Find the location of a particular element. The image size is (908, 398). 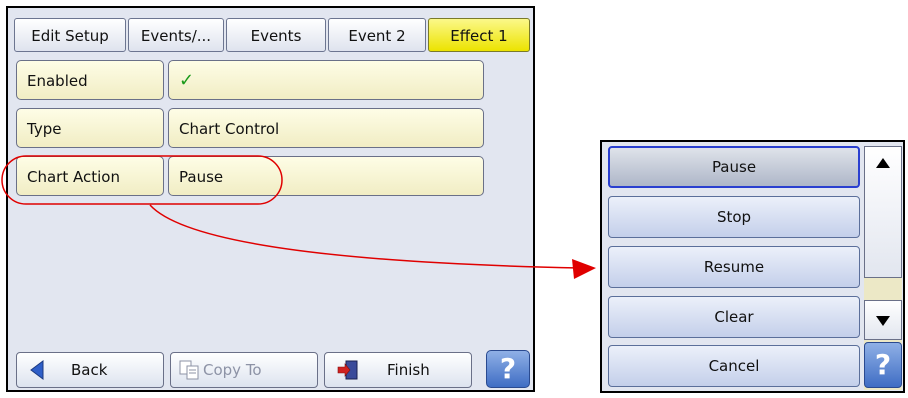

popup-help-button: ? is located at coordinates (883, 365).